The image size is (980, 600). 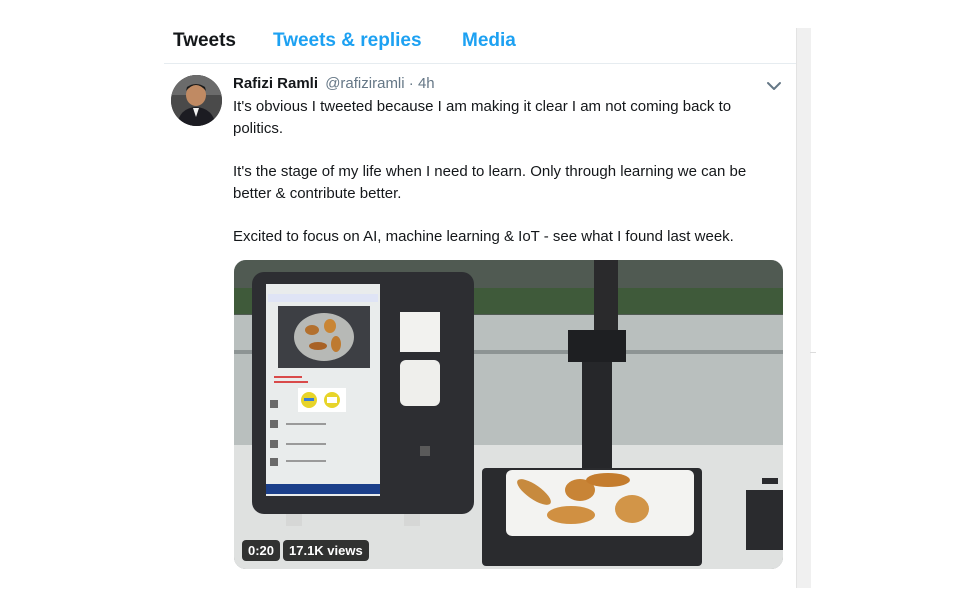 What do you see at coordinates (489, 41) in the screenshot?
I see `tab-media: Media` at bounding box center [489, 41].